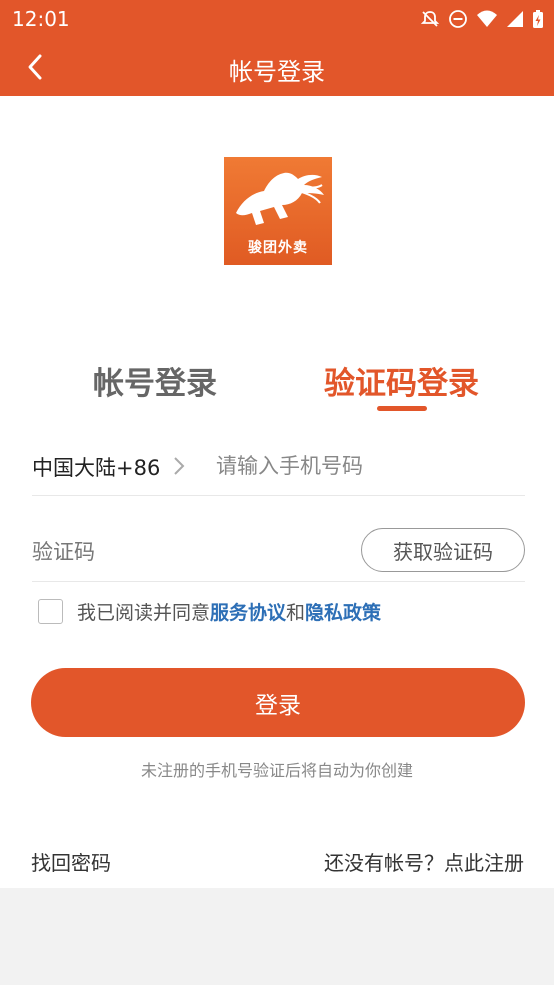  Describe the element at coordinates (41, 19) in the screenshot. I see `status-time: 12:01` at that location.